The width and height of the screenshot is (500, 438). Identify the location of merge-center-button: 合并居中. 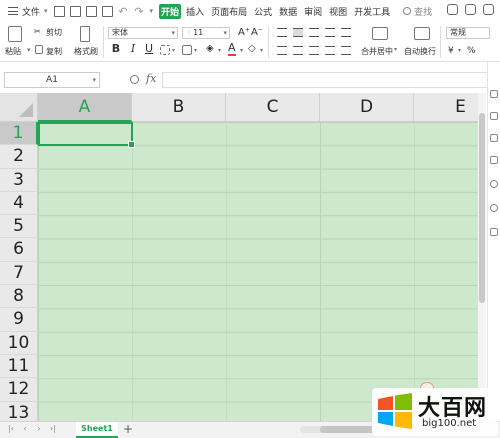
(377, 51).